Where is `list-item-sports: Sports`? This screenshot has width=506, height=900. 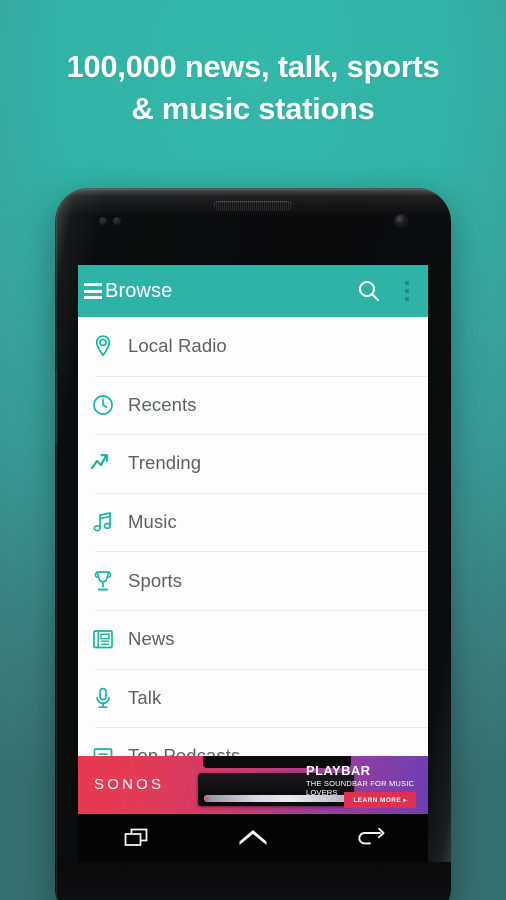
list-item-sports: Sports is located at coordinates (253, 580).